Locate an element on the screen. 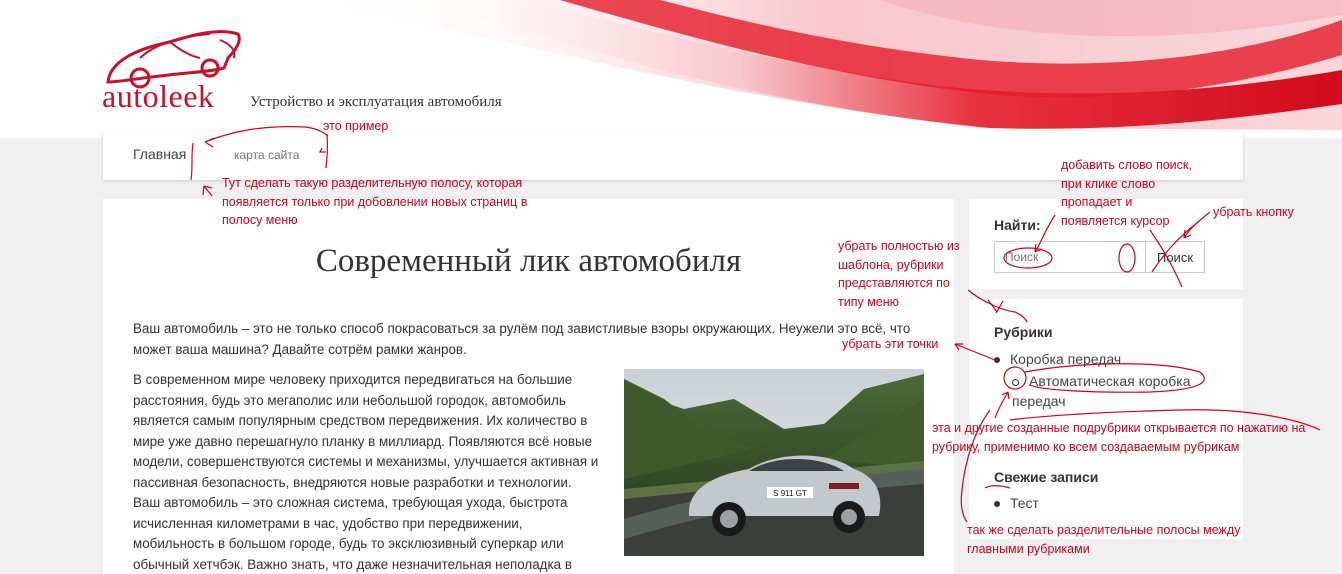  nav-item-sitemap: карта сайта is located at coordinates (266, 155).